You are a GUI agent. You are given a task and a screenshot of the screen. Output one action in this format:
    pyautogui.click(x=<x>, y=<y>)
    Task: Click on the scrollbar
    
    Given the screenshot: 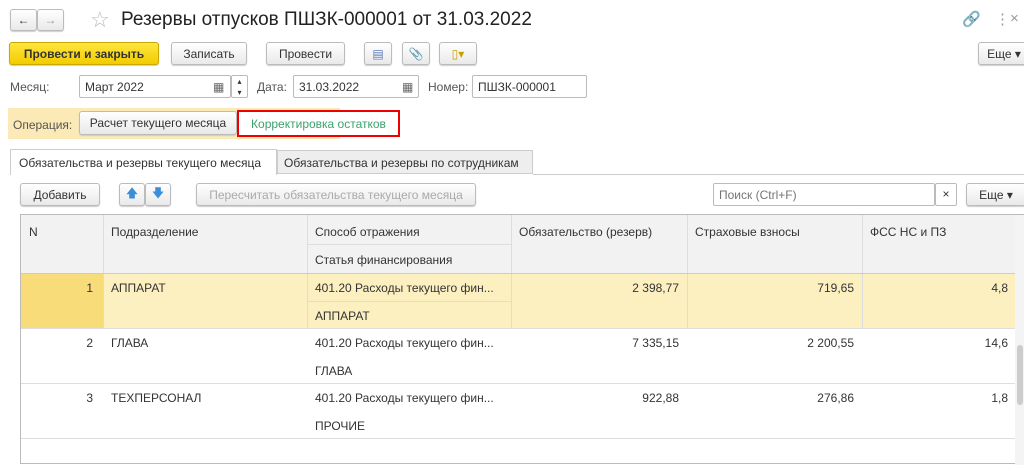 What is the action you would take?
    pyautogui.click(x=1019, y=340)
    